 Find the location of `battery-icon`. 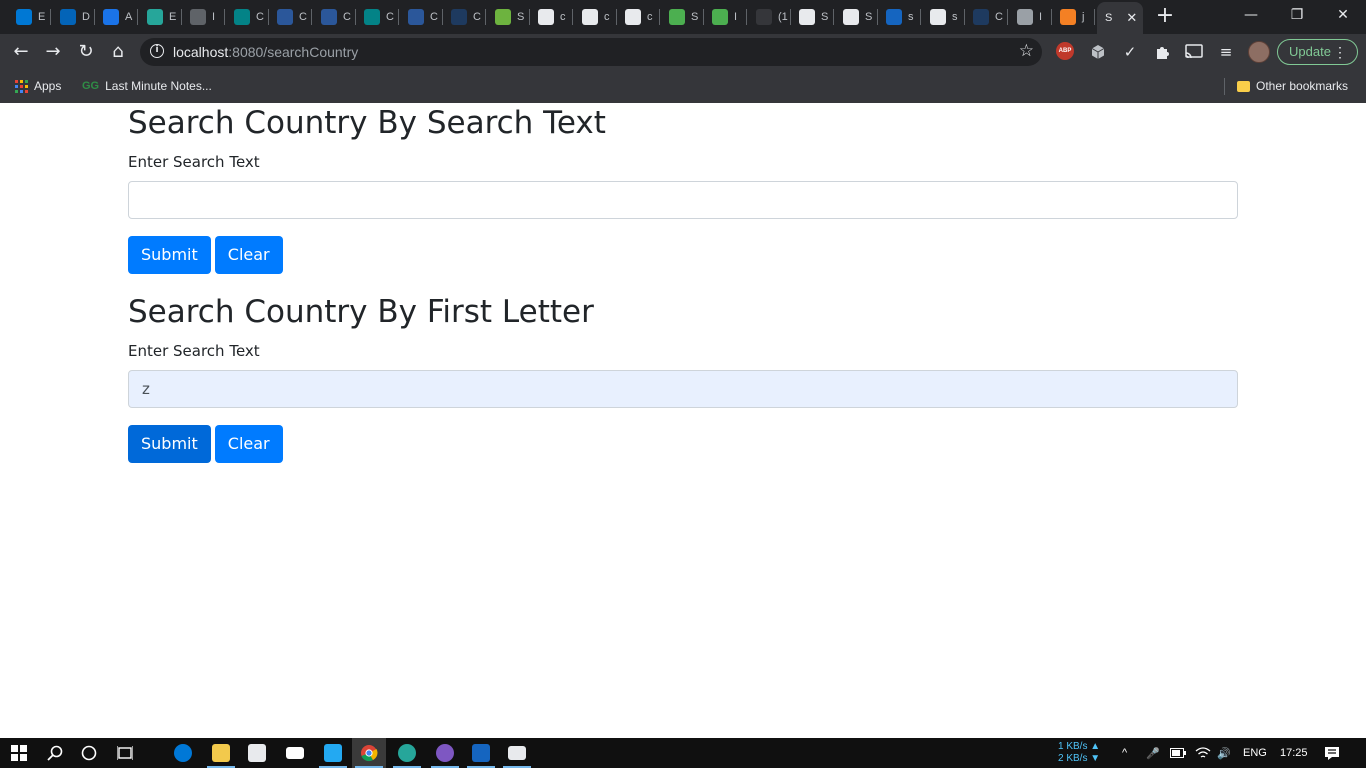

battery-icon is located at coordinates (1178, 753).